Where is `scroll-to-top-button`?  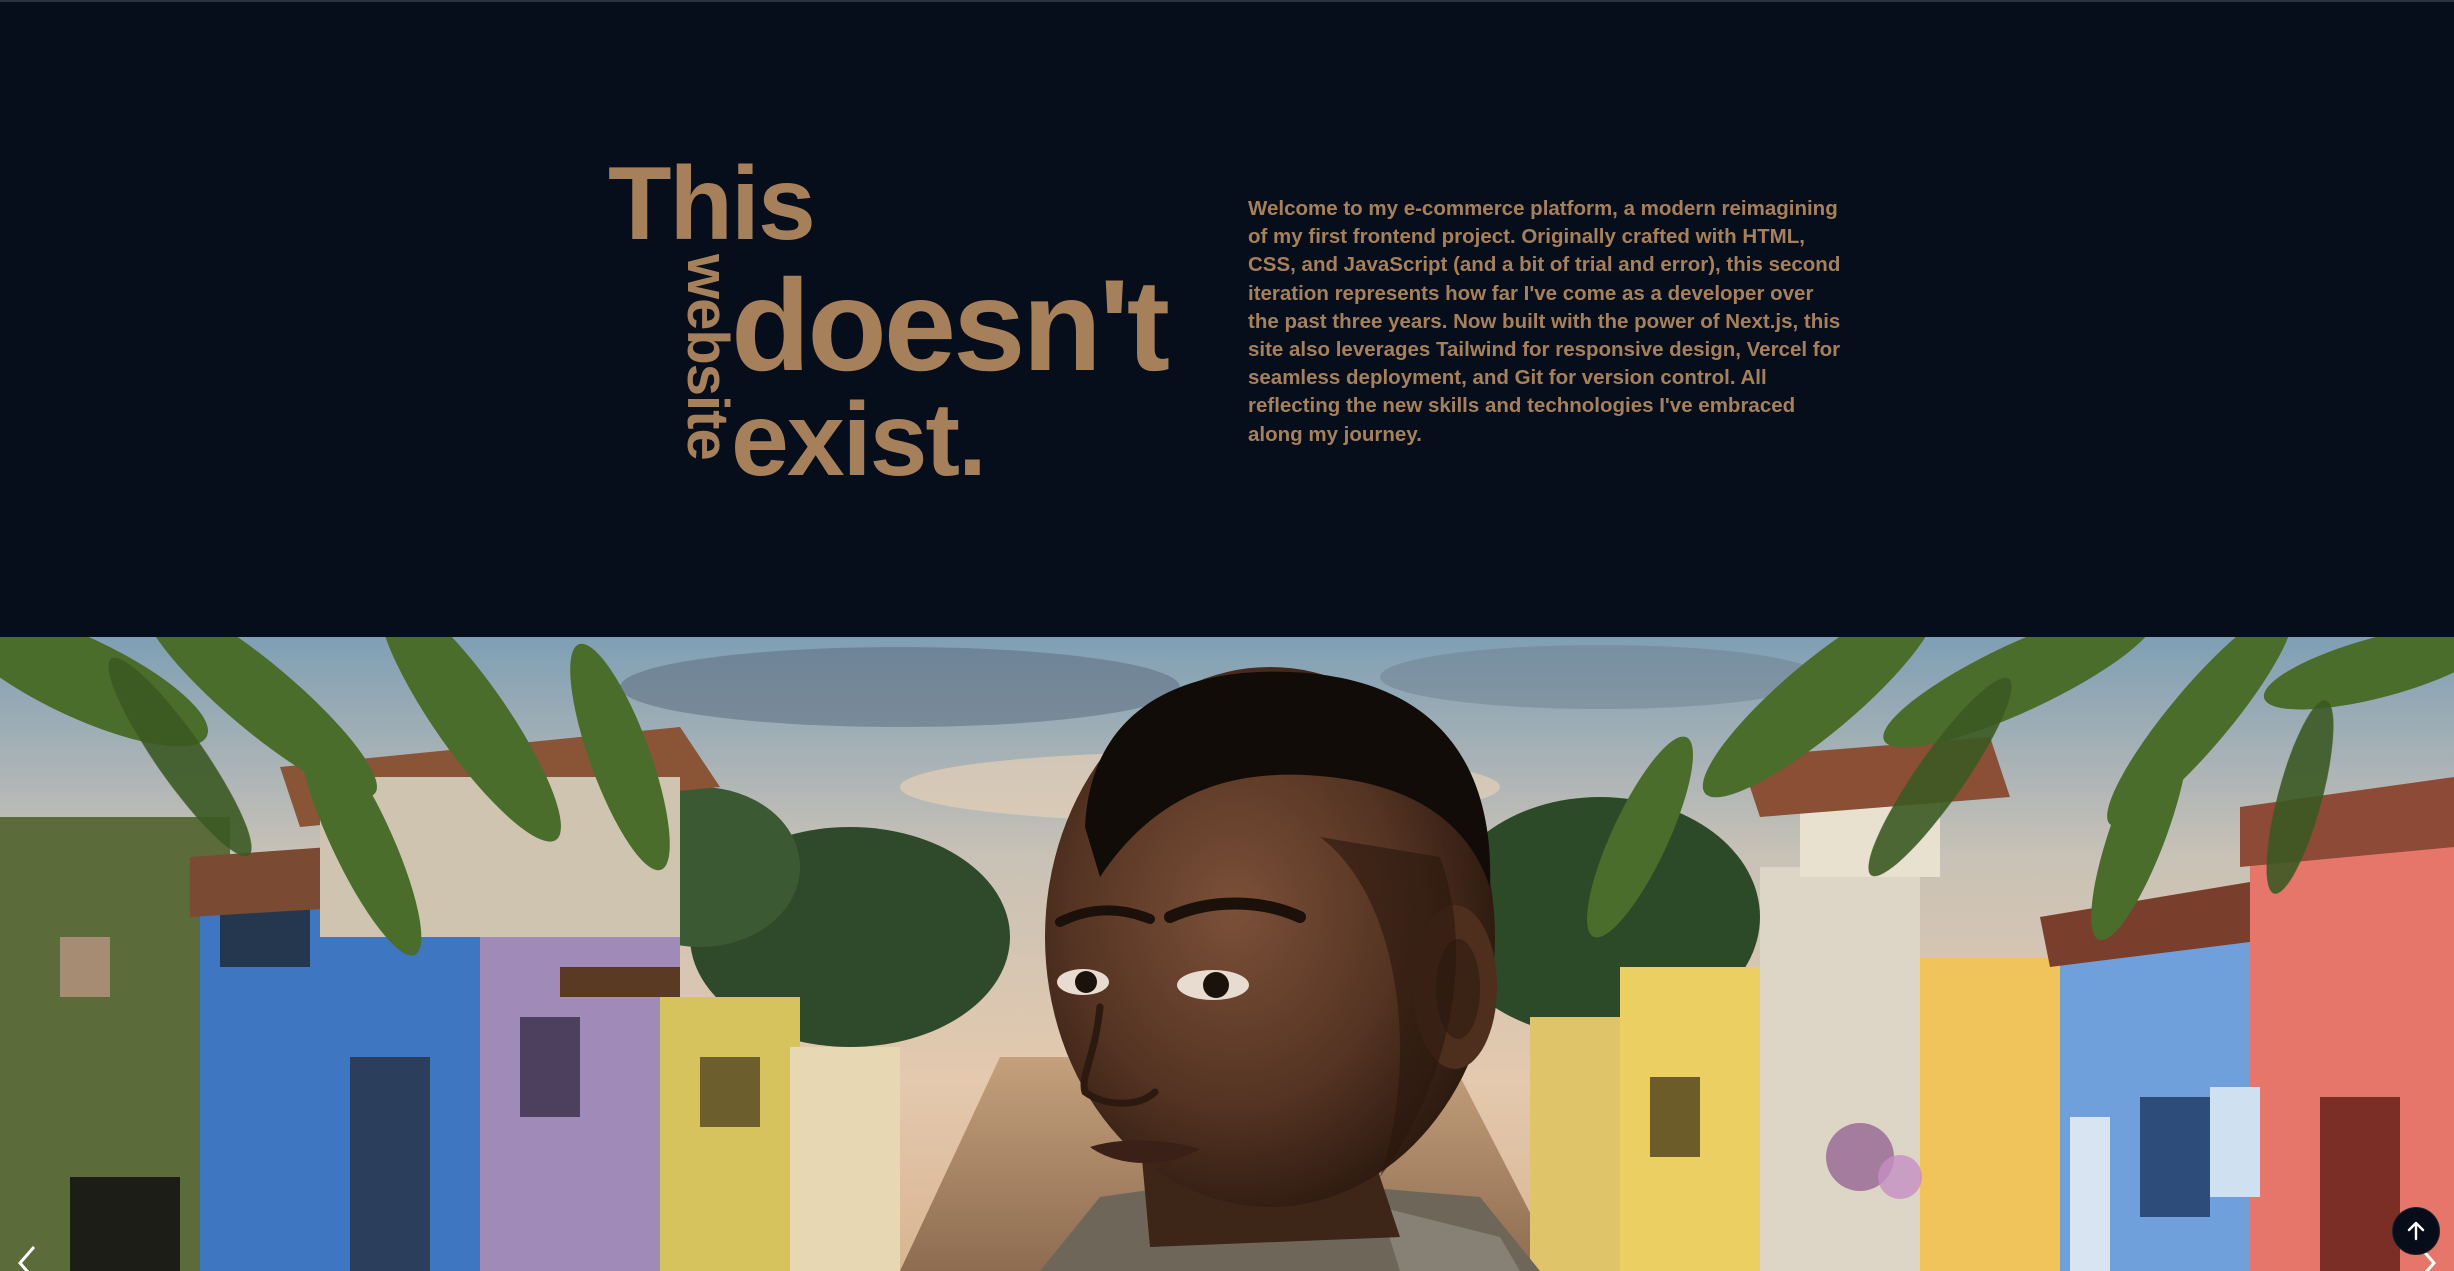 scroll-to-top-button is located at coordinates (2416, 1231).